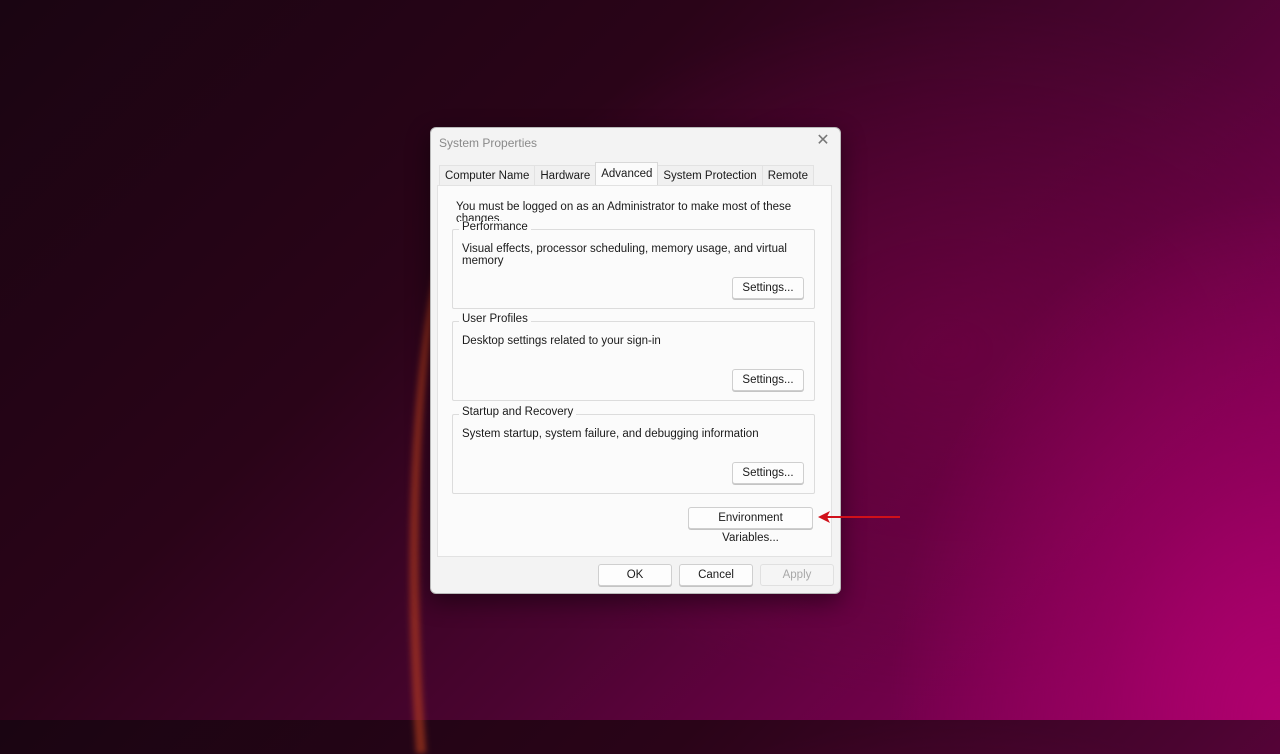 This screenshot has width=1280, height=754. Describe the element at coordinates (823, 141) in the screenshot. I see `close-icon: ✕` at that location.